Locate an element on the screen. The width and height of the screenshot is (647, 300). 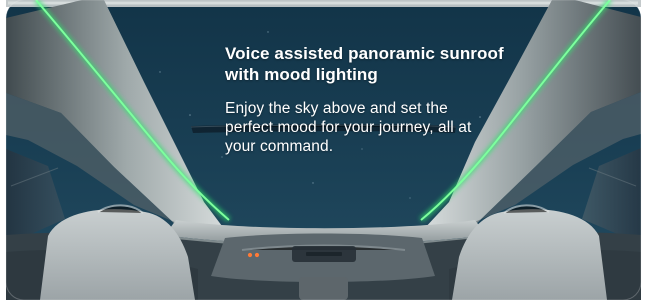
feature-headline-line-1: Voice assisted panoramic sunroof is located at coordinates (364, 53).